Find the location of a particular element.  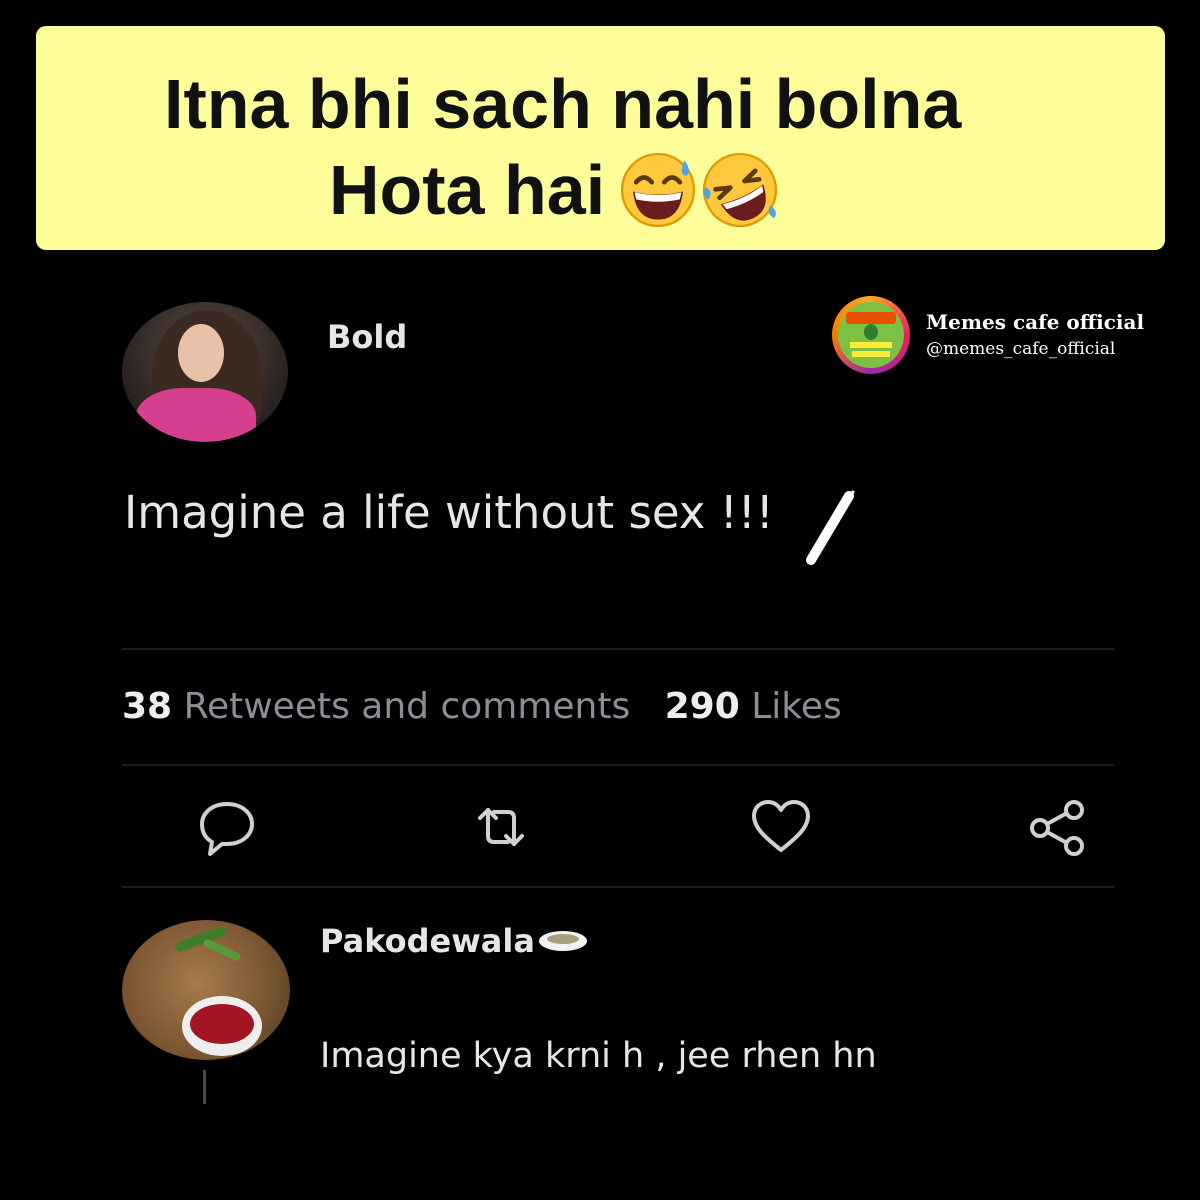

share-icon is located at coordinates (1057, 828).